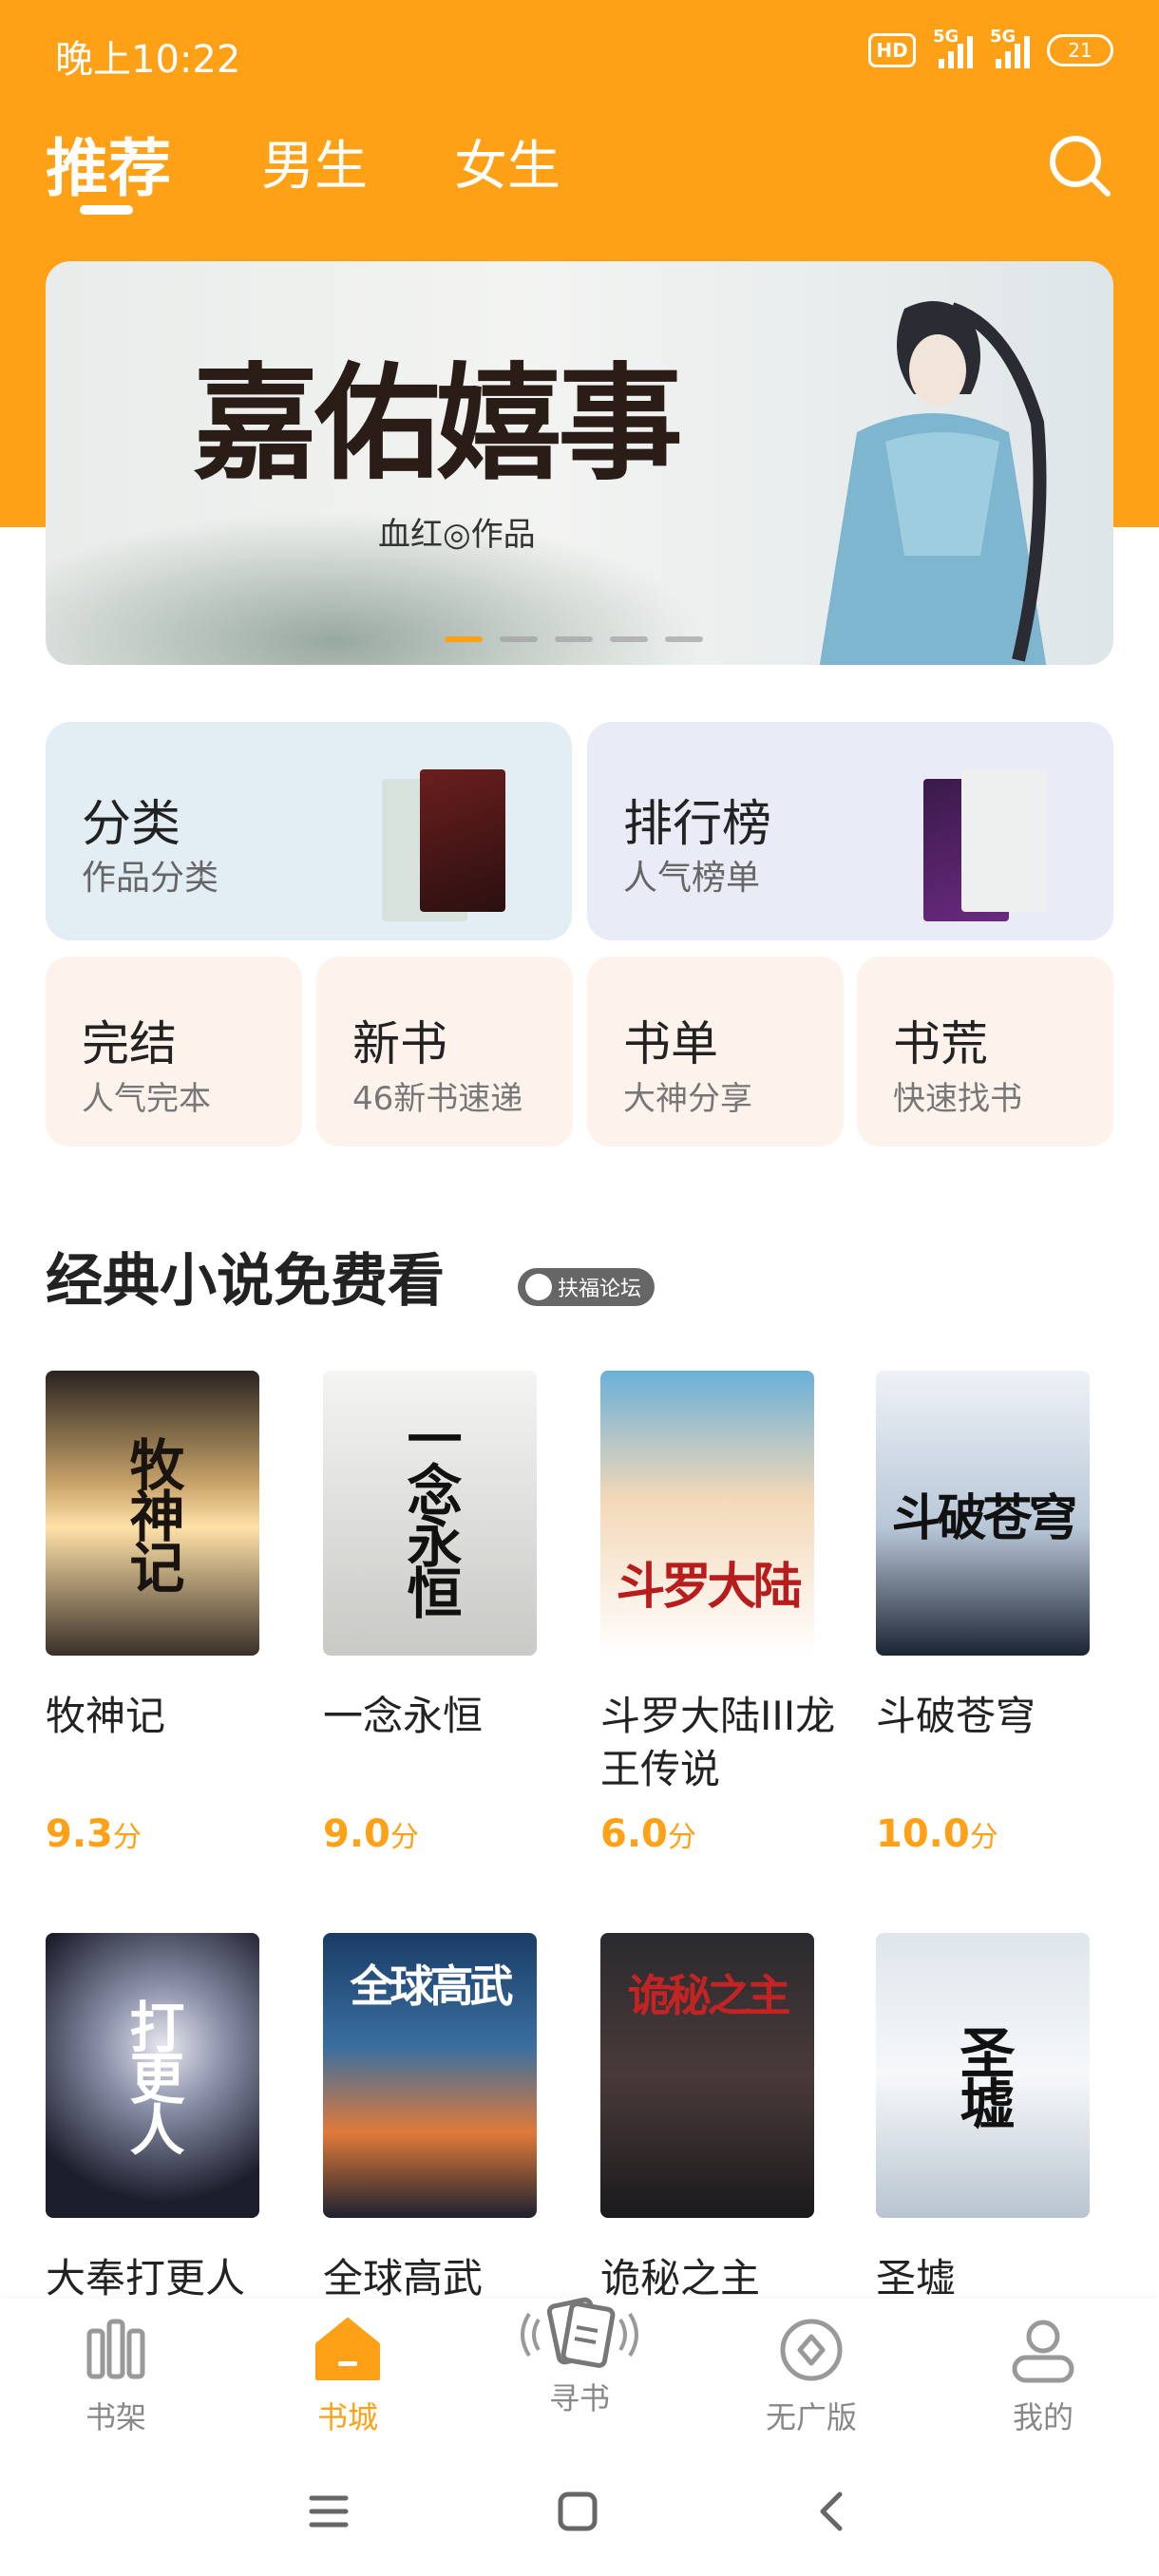 The image size is (1159, 2576). What do you see at coordinates (577, 2511) in the screenshot?
I see `home-square-icon` at bounding box center [577, 2511].